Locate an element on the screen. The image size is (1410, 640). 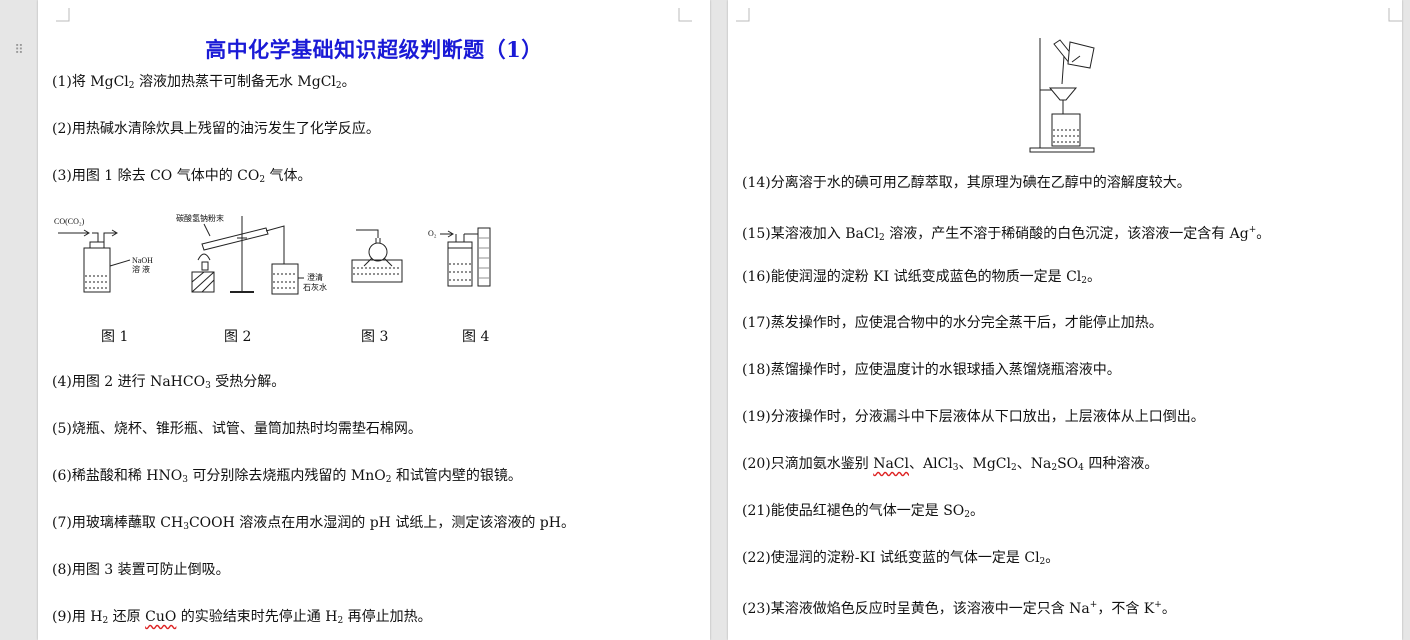
svg-text: NaOH is located at coordinates (142, 260).